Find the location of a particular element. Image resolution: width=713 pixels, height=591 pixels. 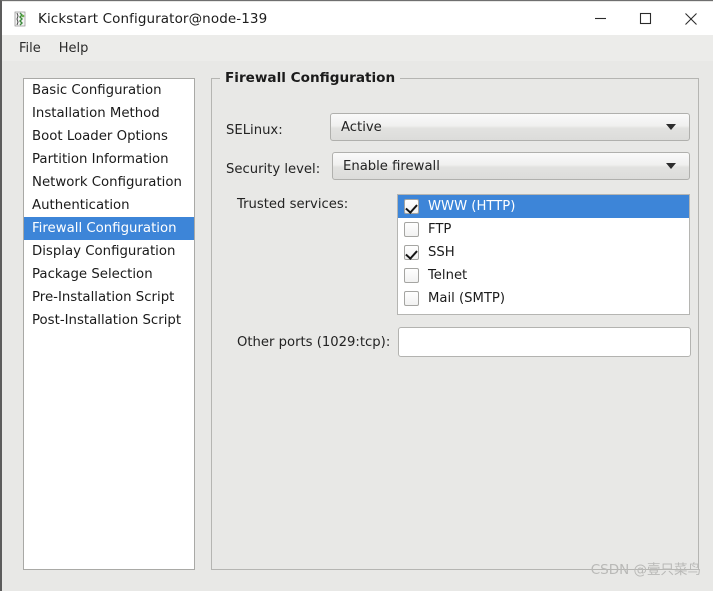

service-label-telnet: Telnet is located at coordinates (448, 275).